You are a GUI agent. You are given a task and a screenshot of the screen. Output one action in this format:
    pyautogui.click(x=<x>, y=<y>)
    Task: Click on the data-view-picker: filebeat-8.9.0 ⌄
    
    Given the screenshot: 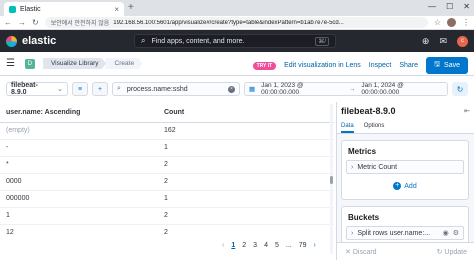 What is the action you would take?
    pyautogui.click(x=37, y=89)
    